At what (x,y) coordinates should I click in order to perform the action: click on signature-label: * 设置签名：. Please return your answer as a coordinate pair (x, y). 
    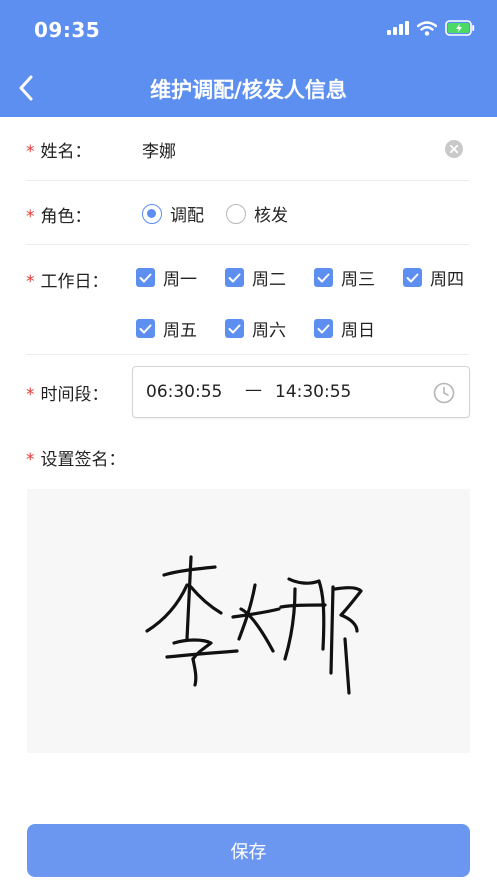
    Looking at the image, I should click on (76, 460).